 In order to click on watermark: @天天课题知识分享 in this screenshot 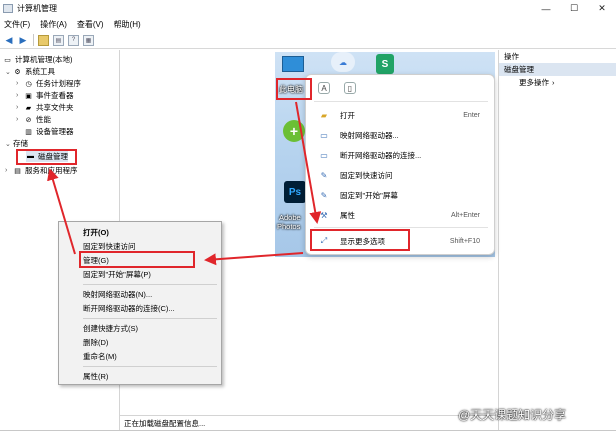, I will do `click(512, 415)`.